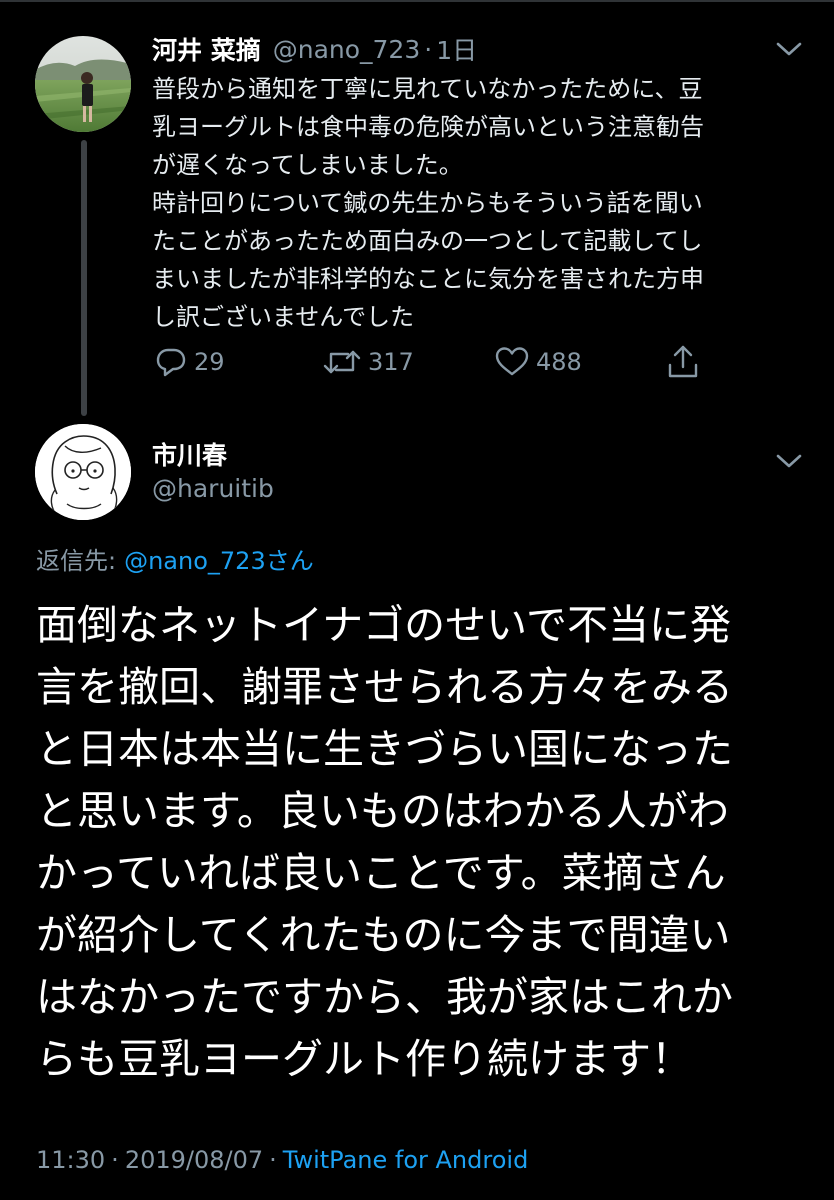 This screenshot has width=834, height=1200. I want to click on author-name: 市川春, so click(189, 454).